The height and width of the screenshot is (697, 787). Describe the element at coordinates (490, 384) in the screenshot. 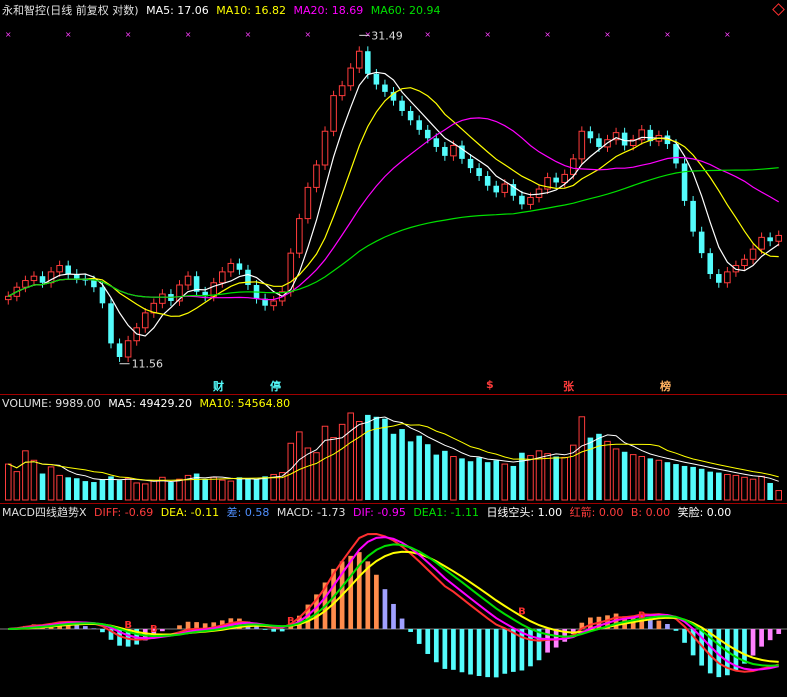

I see `dollar-tag: $` at that location.